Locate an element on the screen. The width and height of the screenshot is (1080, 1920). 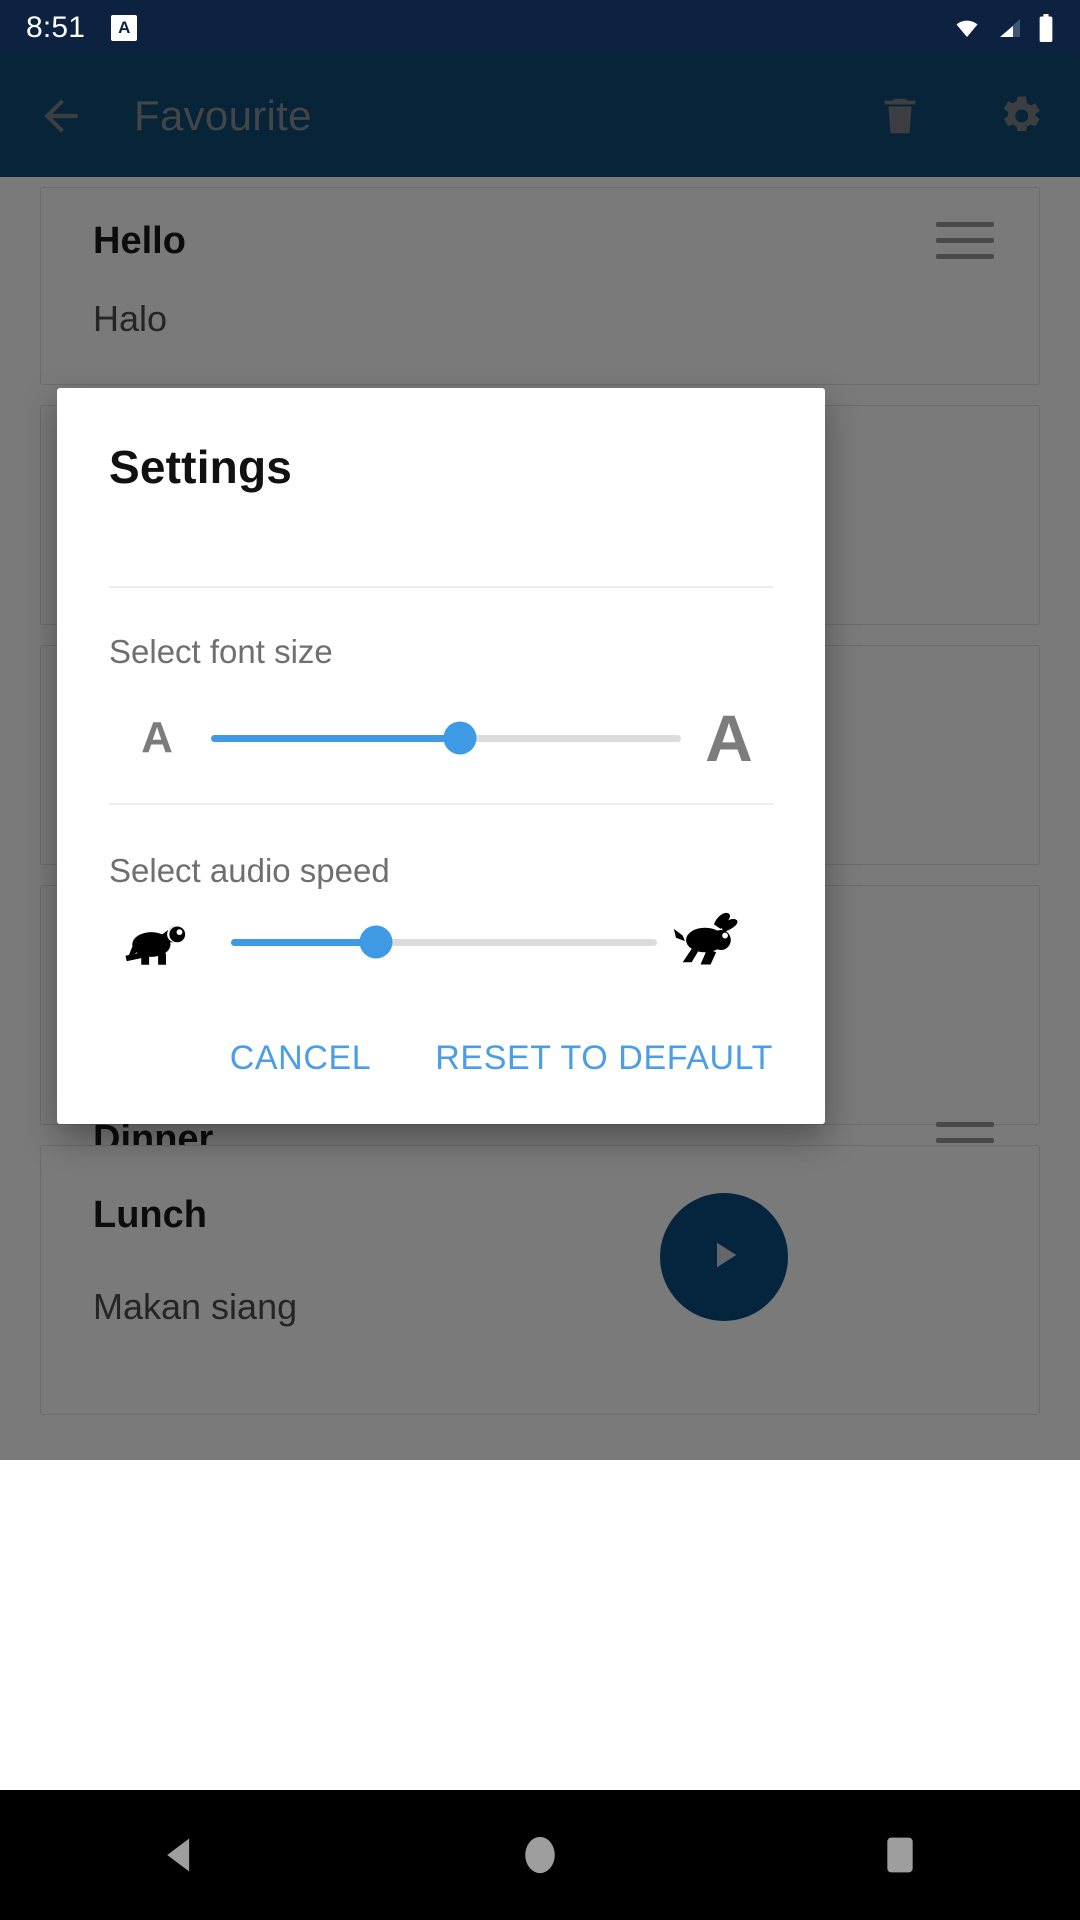
font-size-slider-fill is located at coordinates (336, 738).